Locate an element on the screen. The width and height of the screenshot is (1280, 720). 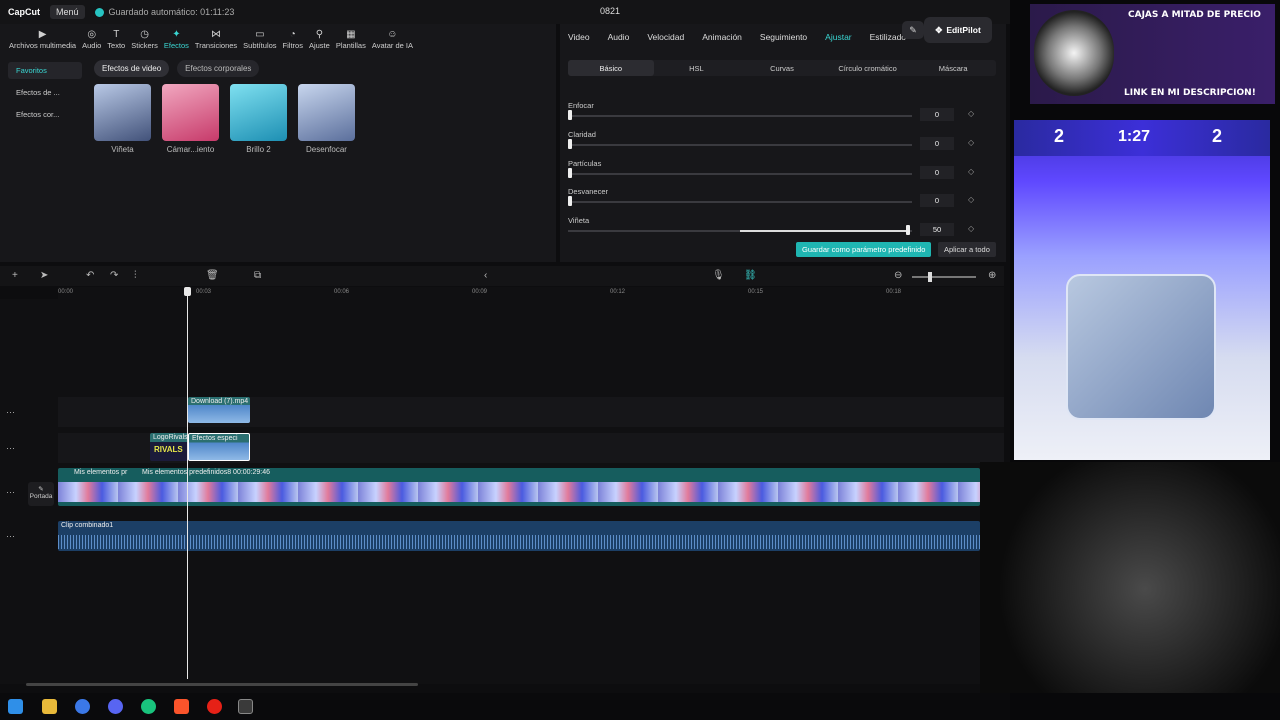
youtube-icon is located at coordinates (214, 706).